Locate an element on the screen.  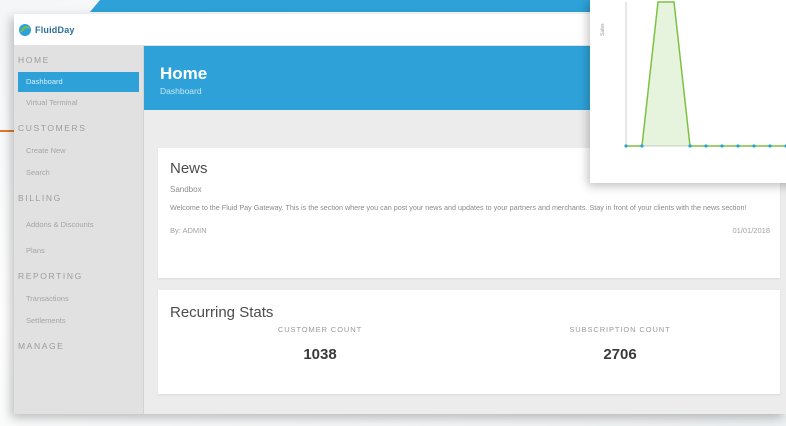
stats-title: Recurring Stats is located at coordinates (222, 312).